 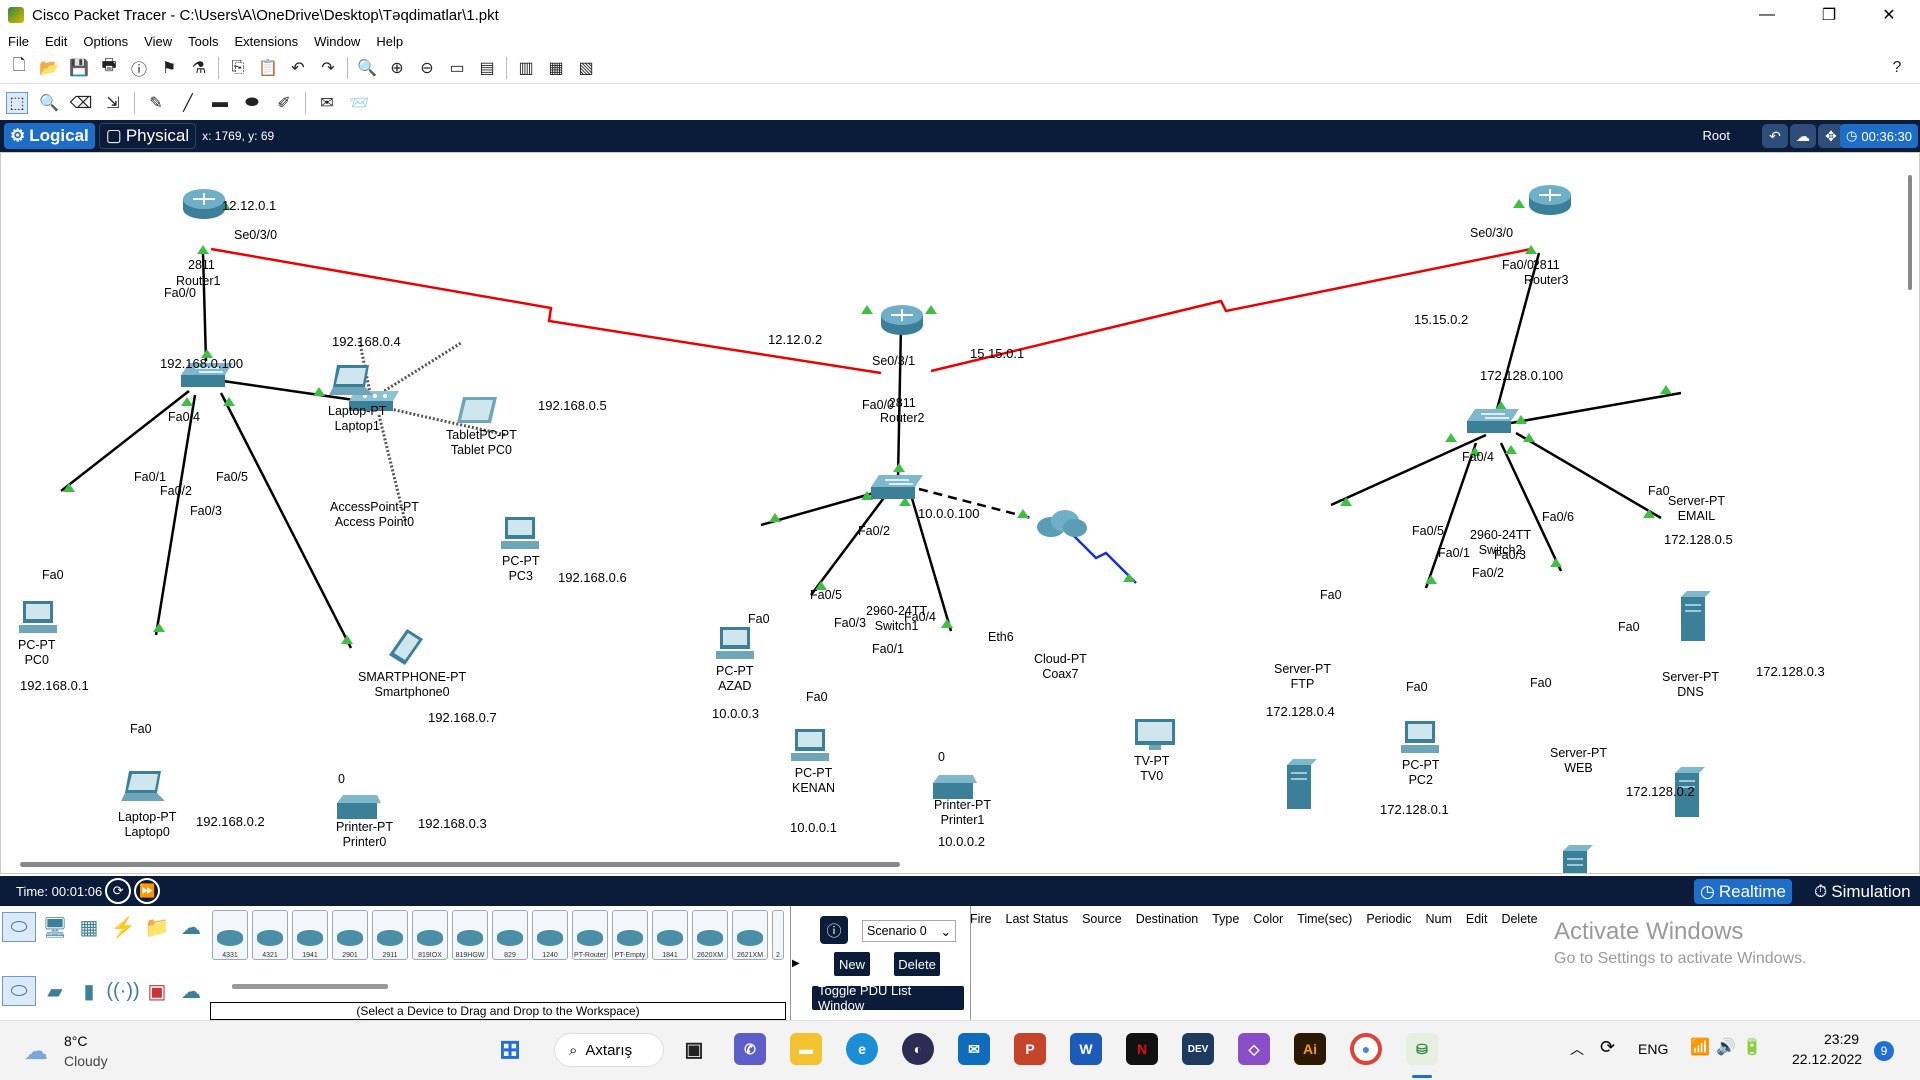 What do you see at coordinates (89, 991) in the screenshot?
I see `hubs-subcategory-icon: ▮` at bounding box center [89, 991].